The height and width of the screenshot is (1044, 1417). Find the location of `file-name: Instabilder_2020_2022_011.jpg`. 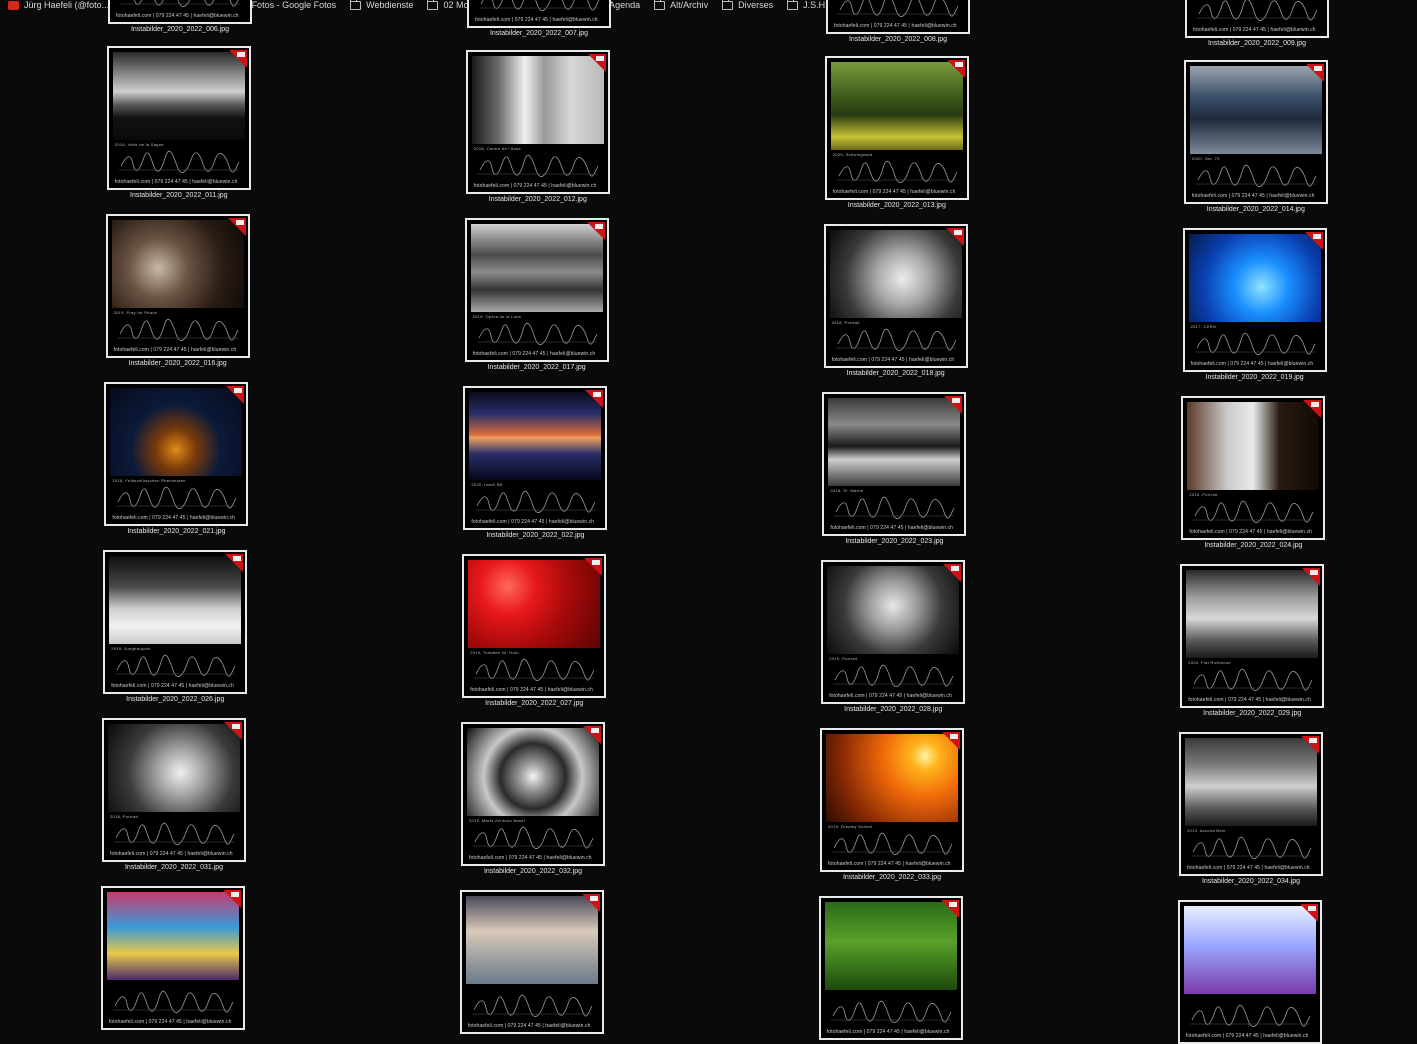

file-name: Instabilder_2020_2022_011.jpg is located at coordinates (179, 195).